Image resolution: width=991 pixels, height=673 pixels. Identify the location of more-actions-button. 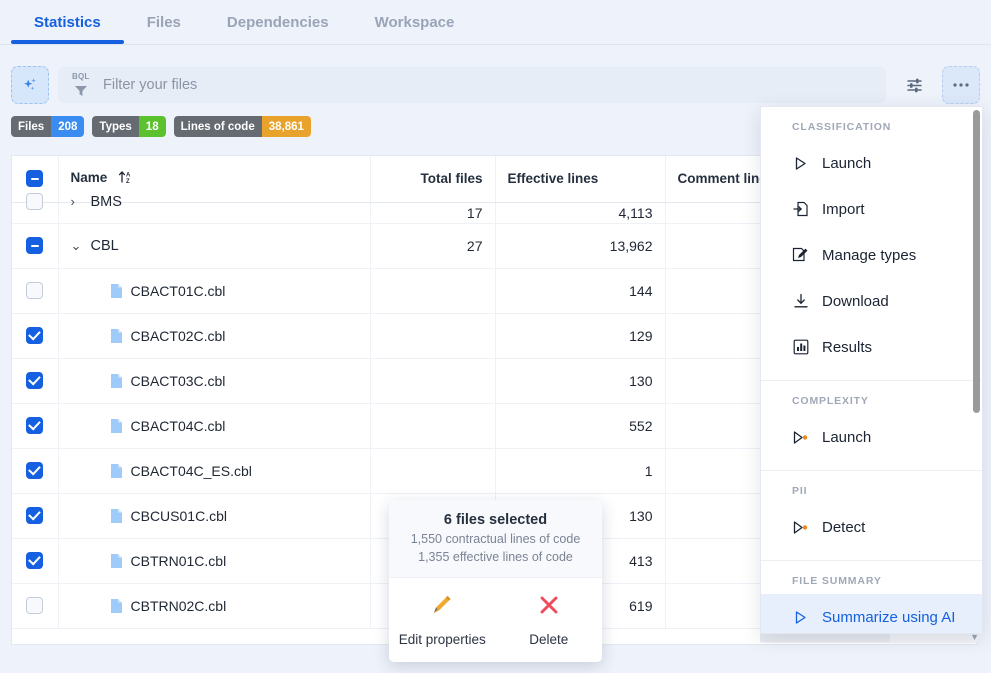
(961, 85).